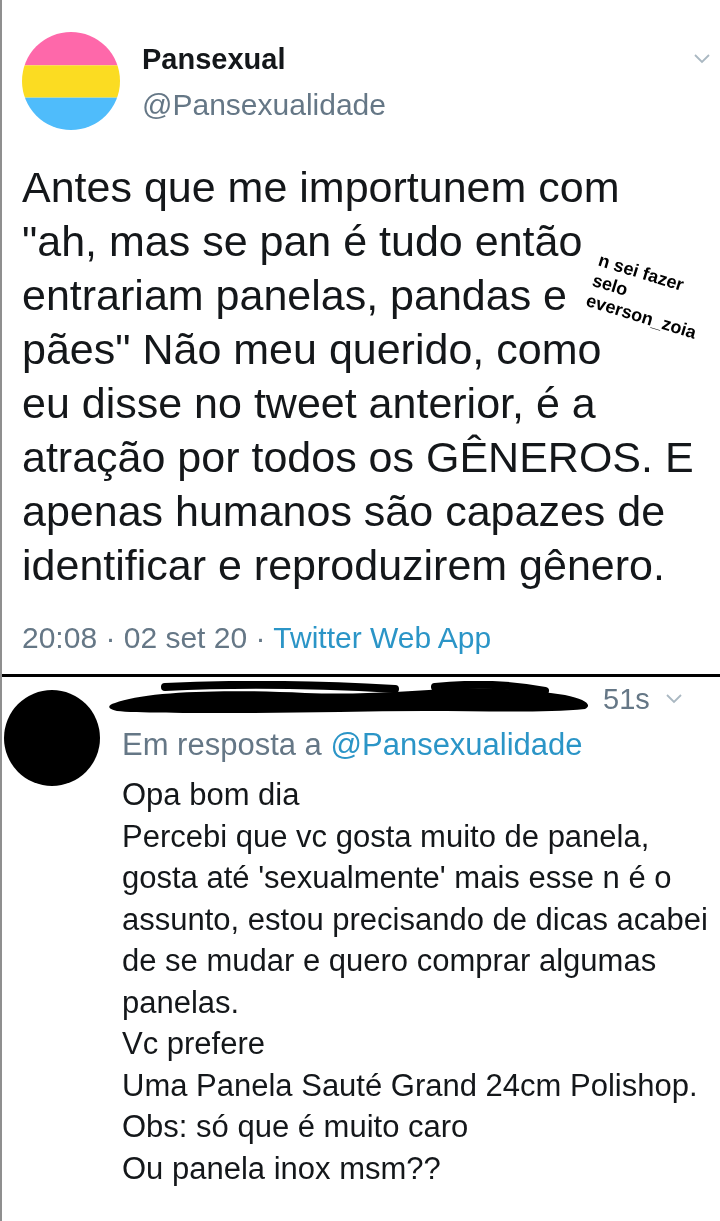 The width and height of the screenshot is (720, 1221). What do you see at coordinates (257, 638) in the screenshot?
I see `tweet-timestamp: 20:08 · 02 set 20 · Twitter Web App` at bounding box center [257, 638].